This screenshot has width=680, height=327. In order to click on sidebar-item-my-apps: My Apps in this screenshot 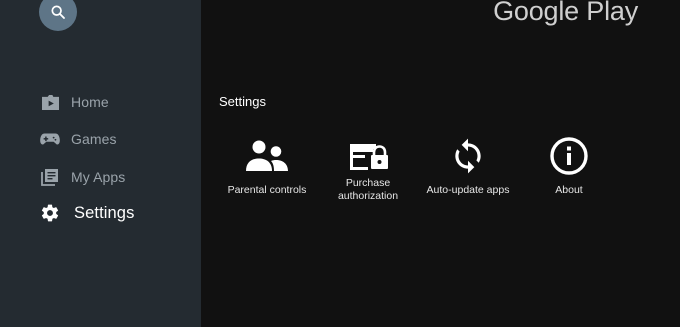, I will do `click(82, 177)`.